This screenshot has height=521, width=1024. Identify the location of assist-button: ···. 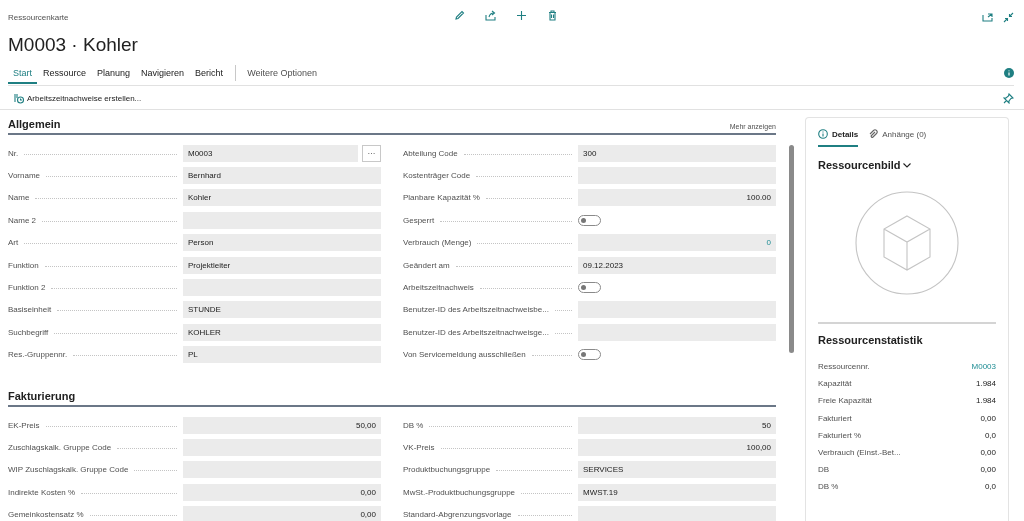
(371, 153).